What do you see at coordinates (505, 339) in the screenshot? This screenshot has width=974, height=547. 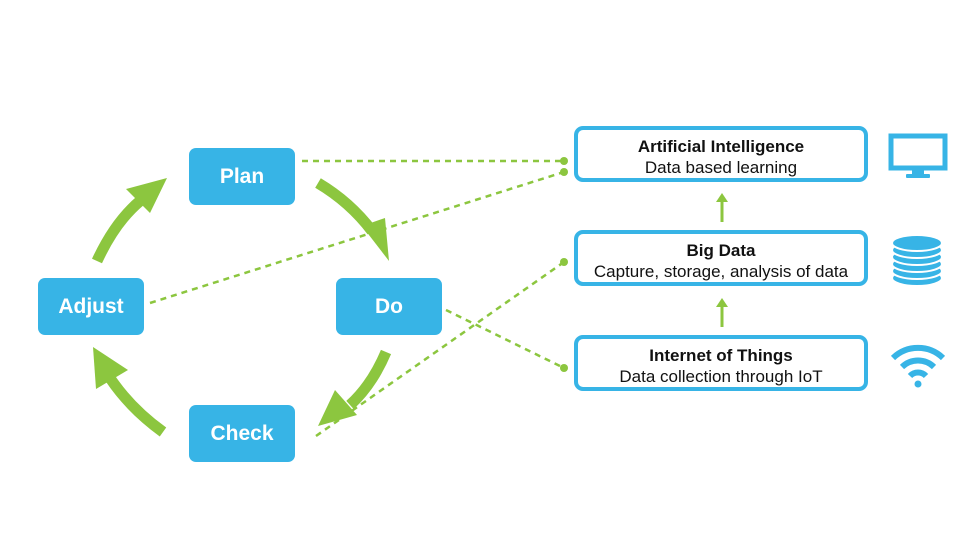 I see `dotted-do-to-iot` at bounding box center [505, 339].